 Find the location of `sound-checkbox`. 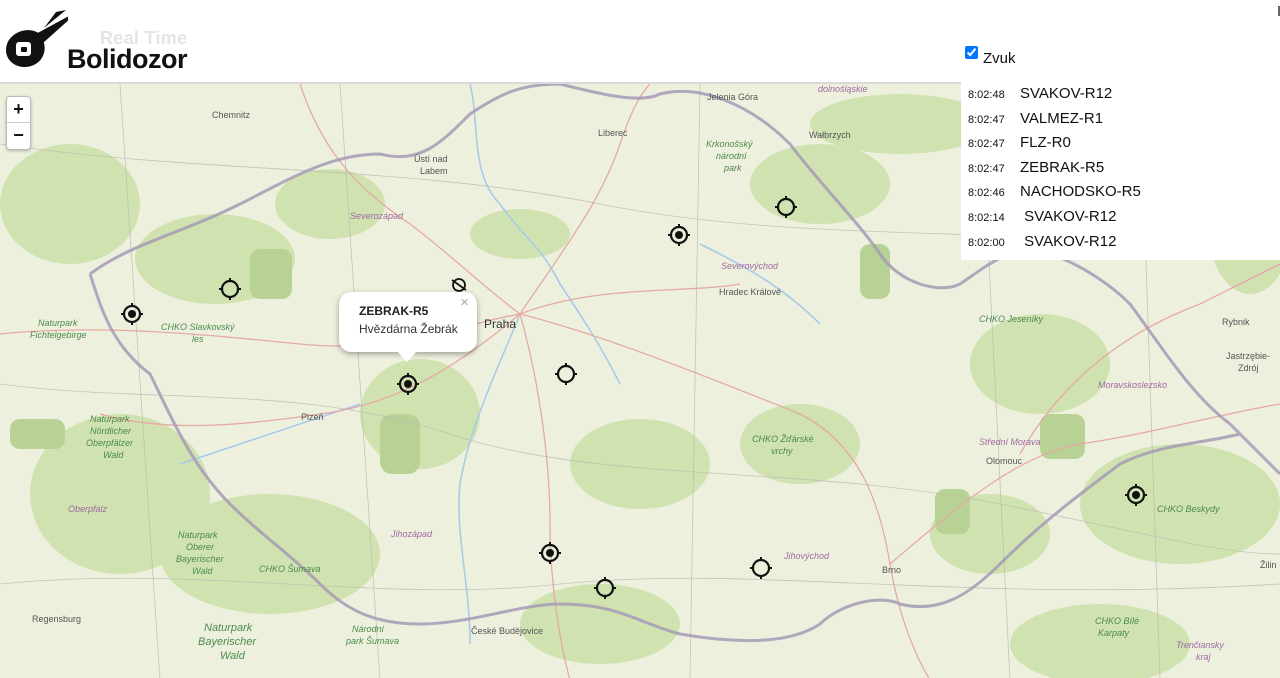

sound-checkbox is located at coordinates (971, 52).